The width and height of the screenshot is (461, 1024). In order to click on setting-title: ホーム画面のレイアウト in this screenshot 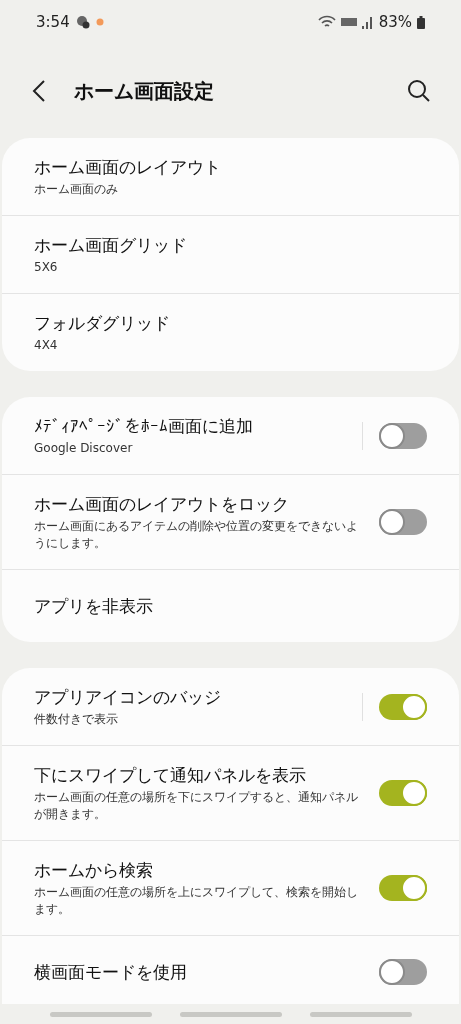, I will do `click(128, 167)`.